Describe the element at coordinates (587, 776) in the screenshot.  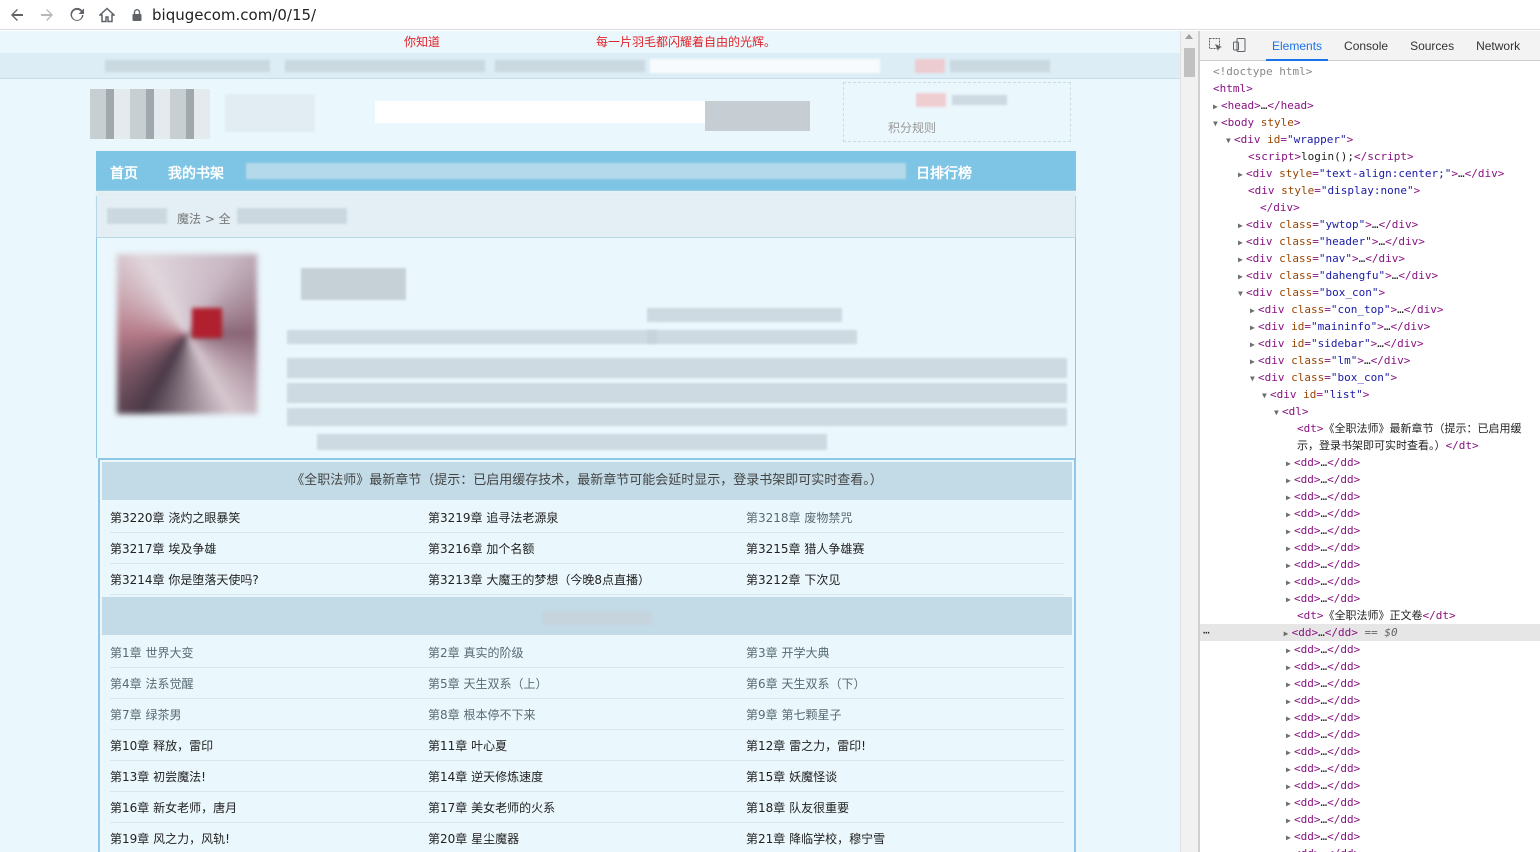
I see `chapter-link: 第14章 逆天修炼速度` at that location.